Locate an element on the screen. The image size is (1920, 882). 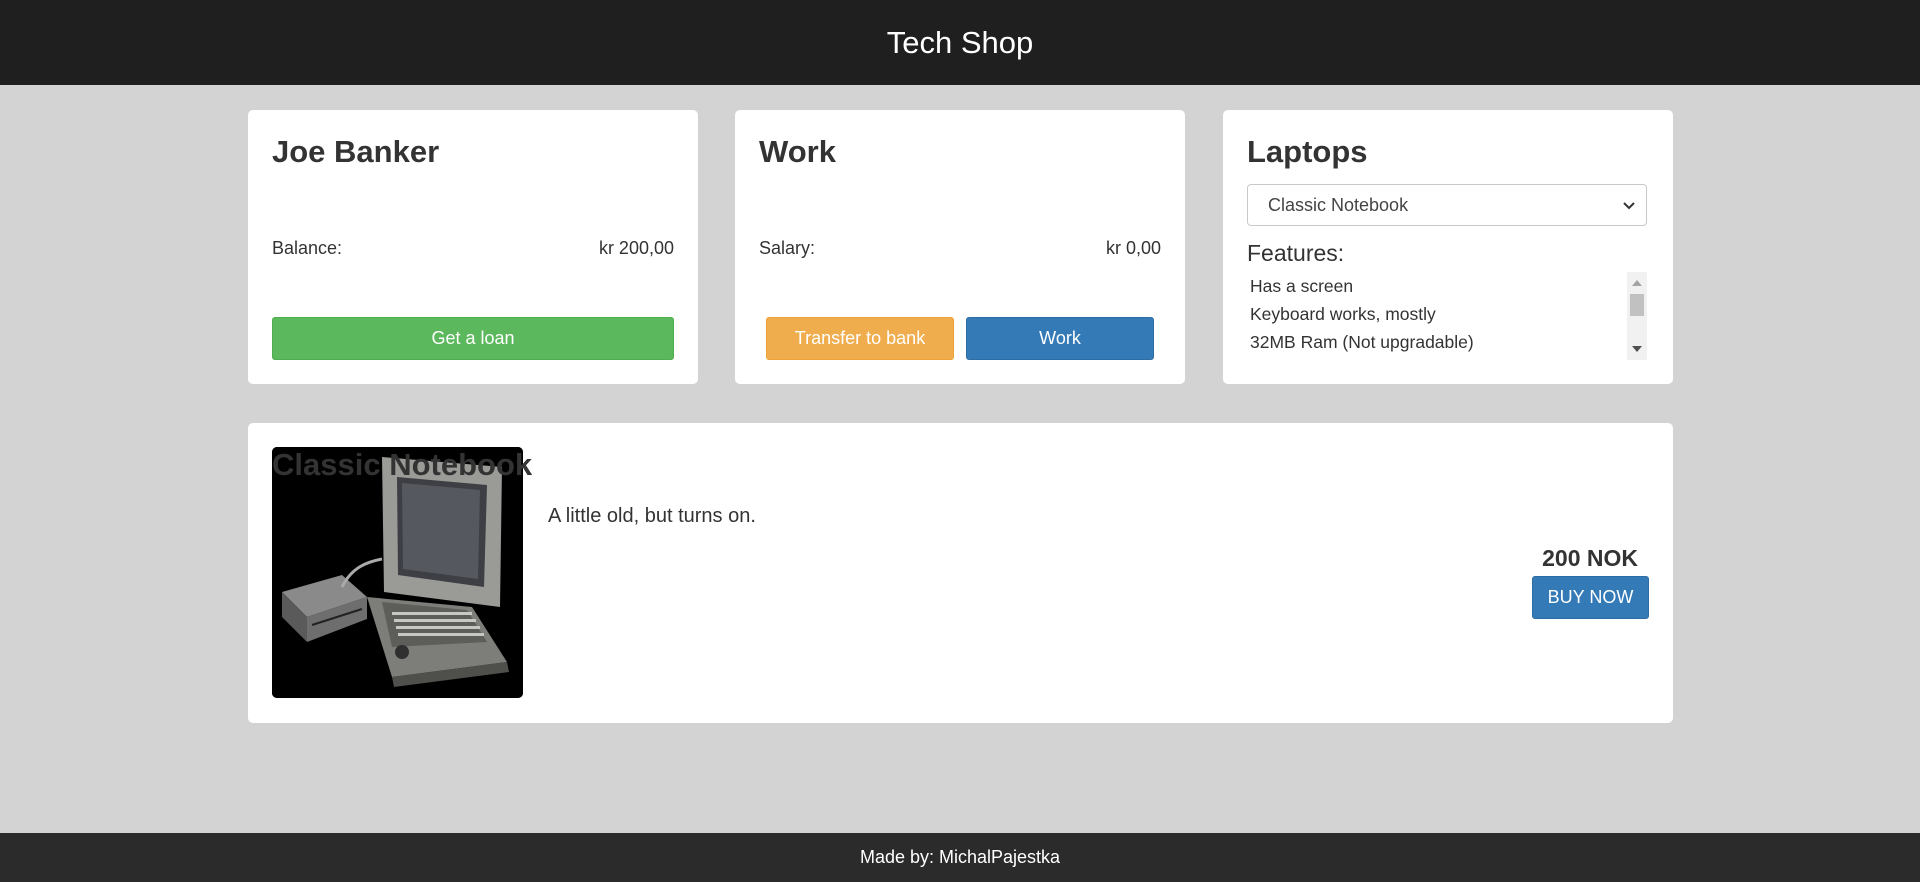
salary-value: kr 0,00 is located at coordinates (1133, 248).